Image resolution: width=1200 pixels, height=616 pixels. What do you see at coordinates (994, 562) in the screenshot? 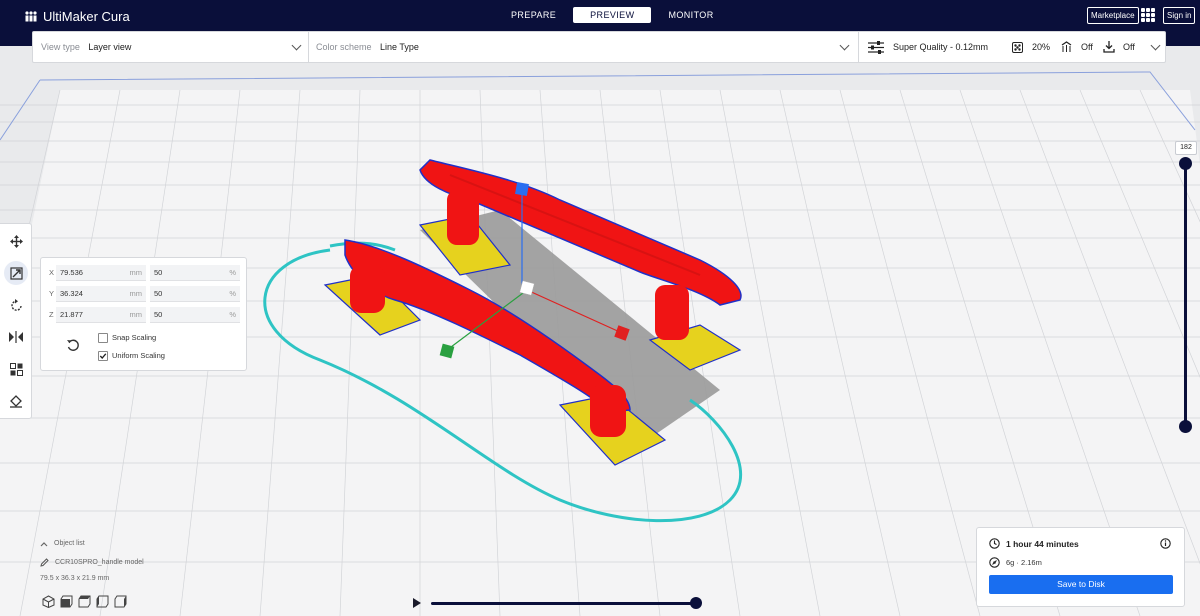
I see `spool-icon` at bounding box center [994, 562].